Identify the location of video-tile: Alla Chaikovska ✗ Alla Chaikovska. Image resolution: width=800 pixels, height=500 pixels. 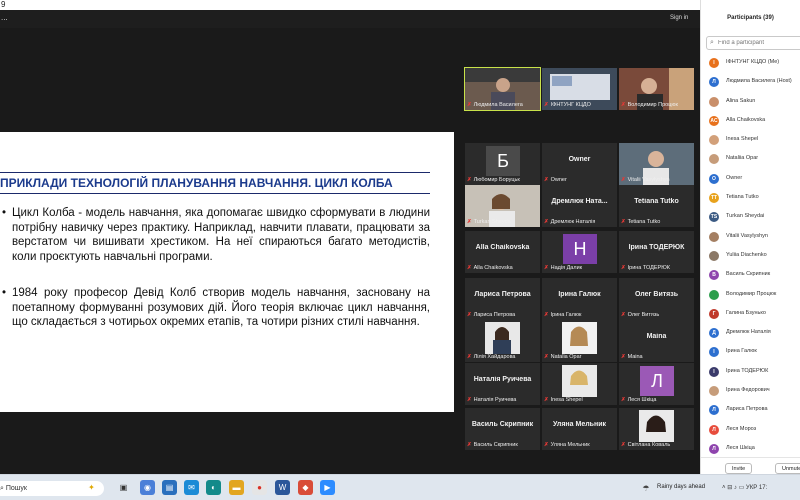
(502, 252).